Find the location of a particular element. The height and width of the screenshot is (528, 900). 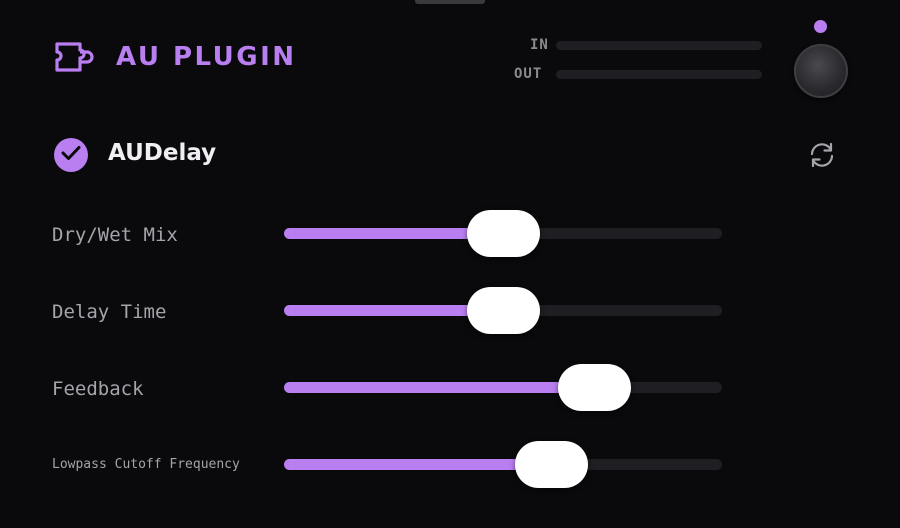

feedback-slider is located at coordinates (503, 388).